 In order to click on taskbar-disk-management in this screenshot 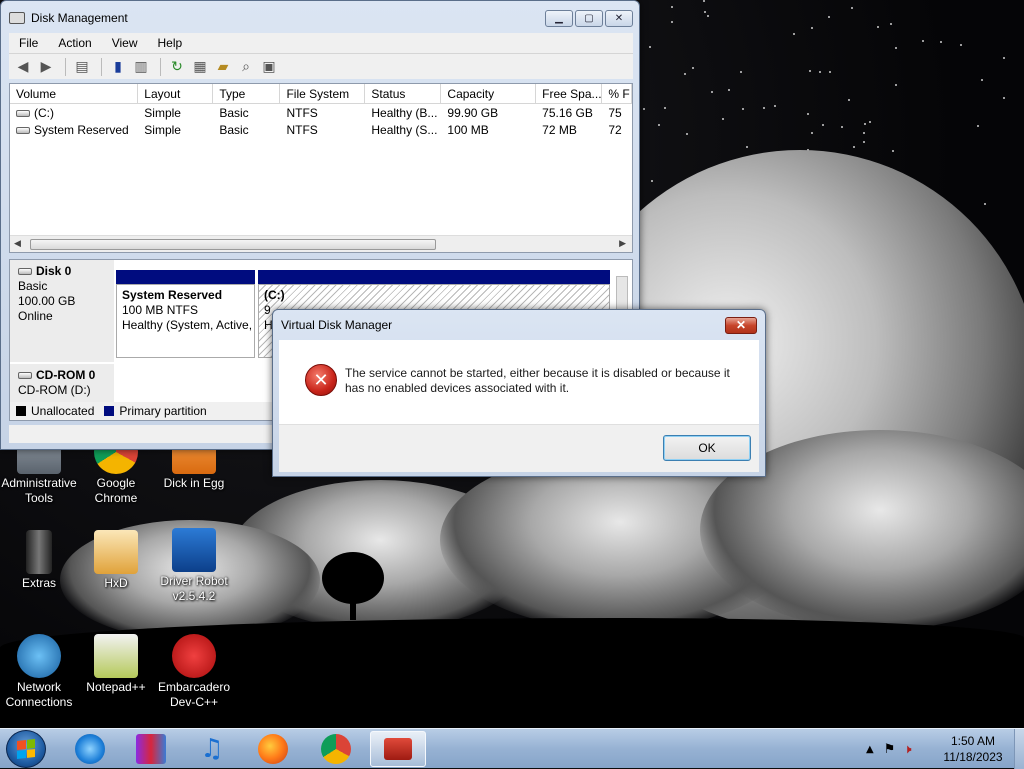, I will do `click(398, 749)`.